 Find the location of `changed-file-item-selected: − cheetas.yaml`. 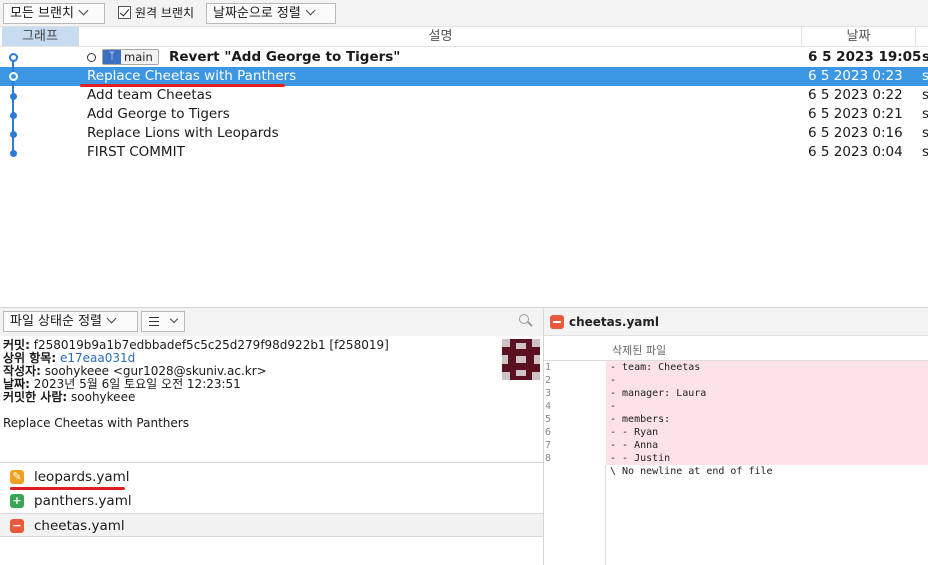

changed-file-item-selected: − cheetas.yaml is located at coordinates (271, 525).